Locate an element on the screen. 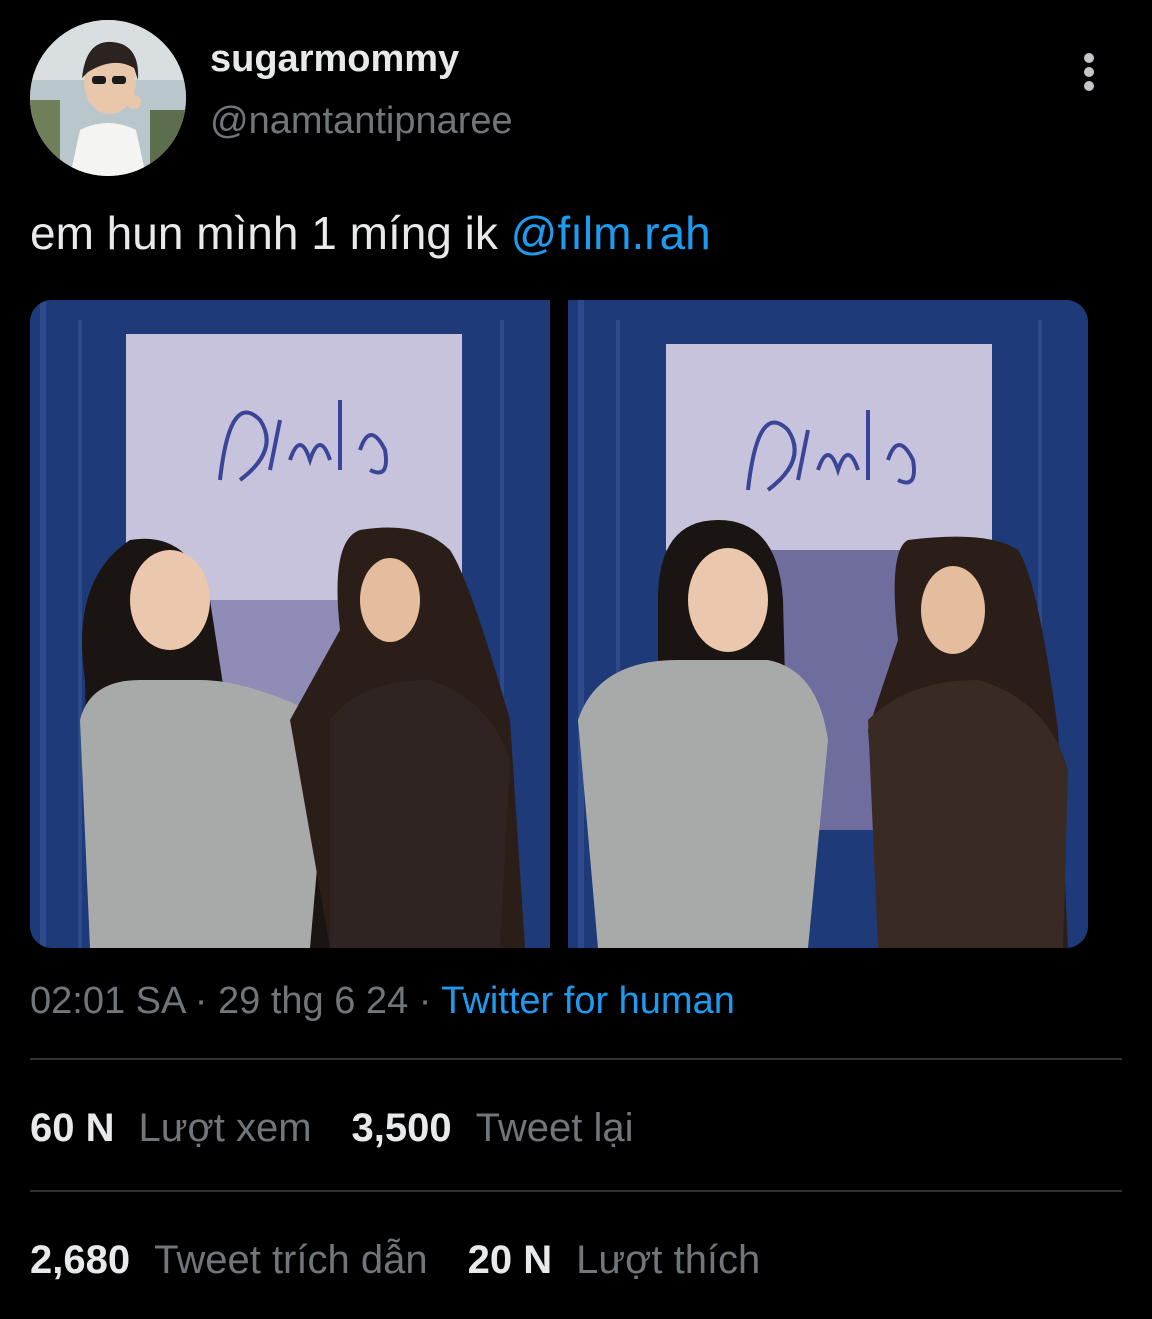  tweet-source-link: Twitter for human is located at coordinates (588, 1001).